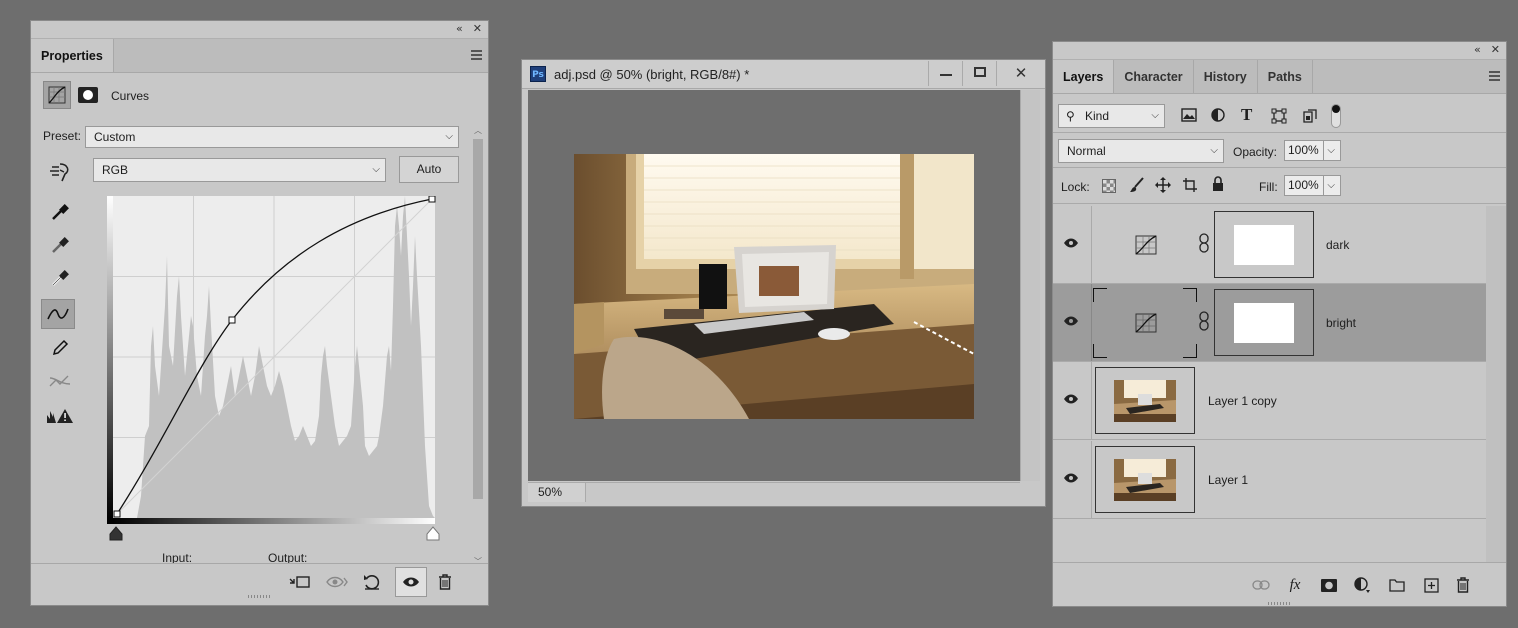  Describe the element at coordinates (1141, 151) in the screenshot. I see `blend-mode-dropdown: Normal ⌵` at that location.